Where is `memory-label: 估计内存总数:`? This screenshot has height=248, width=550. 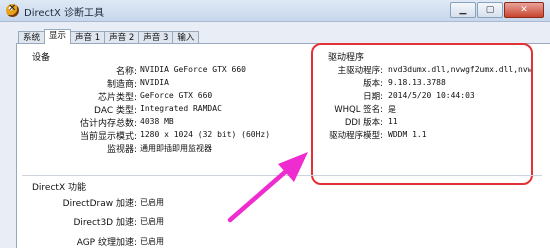
memory-label: 估计内存总数: is located at coordinates (108, 124).